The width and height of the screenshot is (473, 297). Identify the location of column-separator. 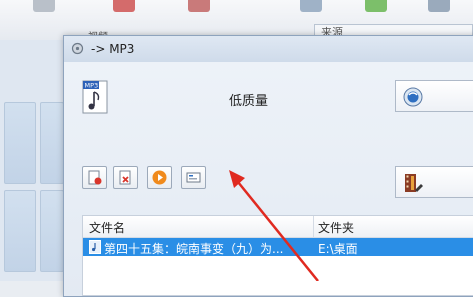
(313, 226).